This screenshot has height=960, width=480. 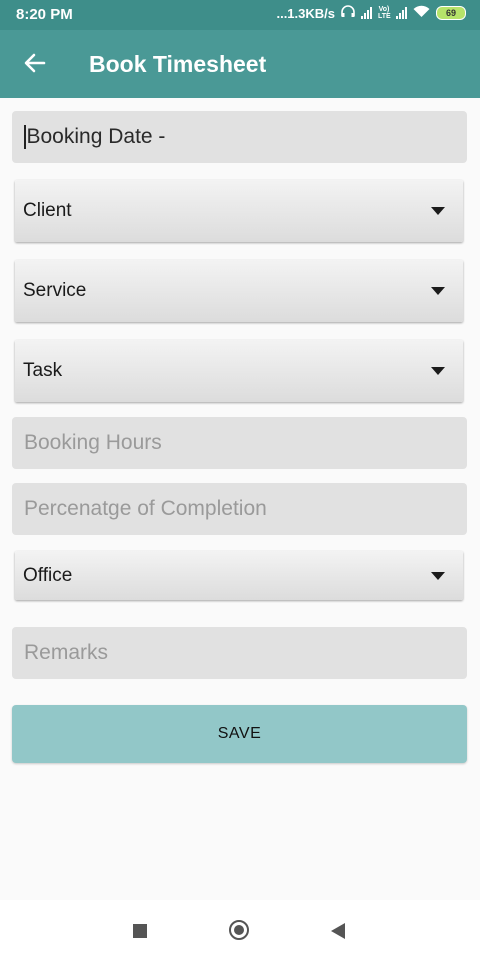 I want to click on task-dropdown-label: Task, so click(x=43, y=370).